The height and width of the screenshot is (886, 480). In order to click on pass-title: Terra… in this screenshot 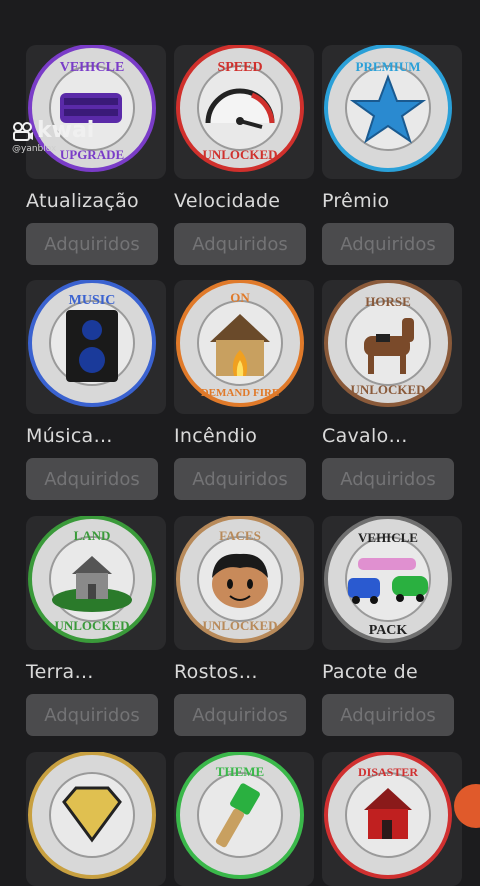, I will do `click(60, 672)`.